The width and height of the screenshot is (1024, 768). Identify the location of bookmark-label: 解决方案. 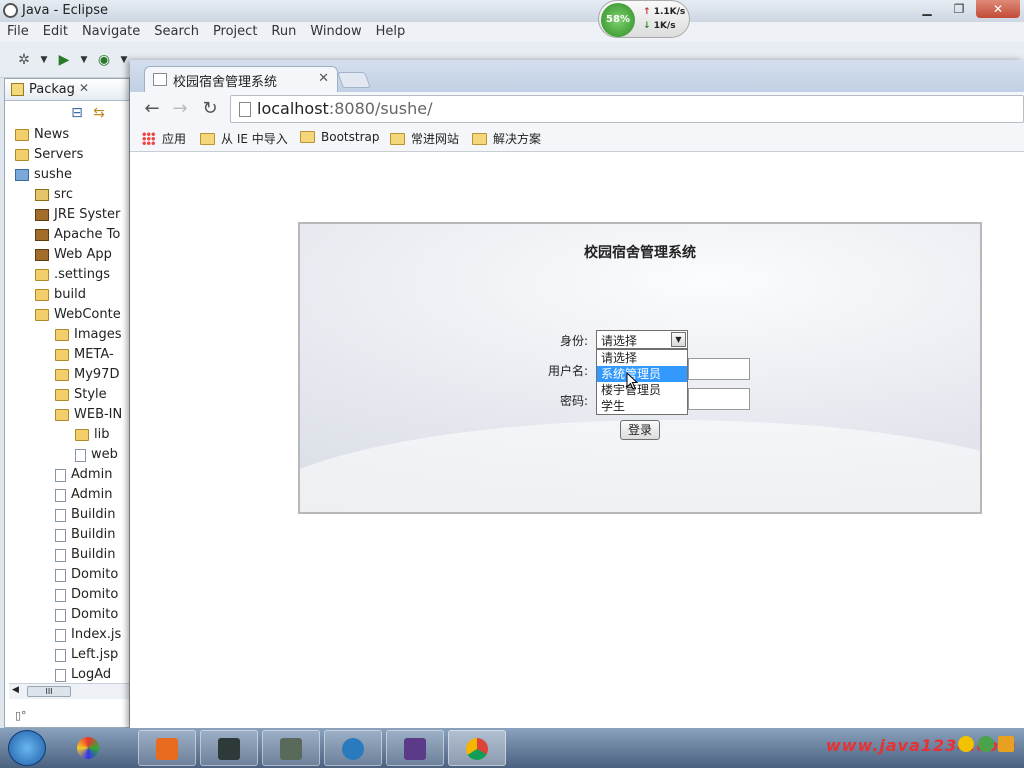
(517, 139).